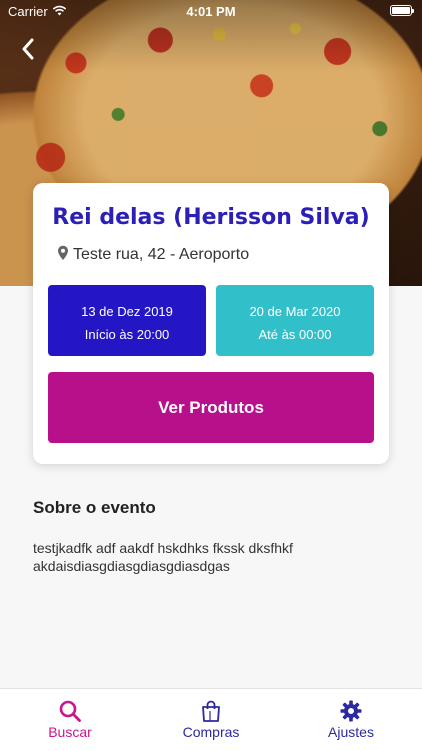 The width and height of the screenshot is (422, 751). Describe the element at coordinates (63, 255) in the screenshot. I see `map-pin-icon` at that location.